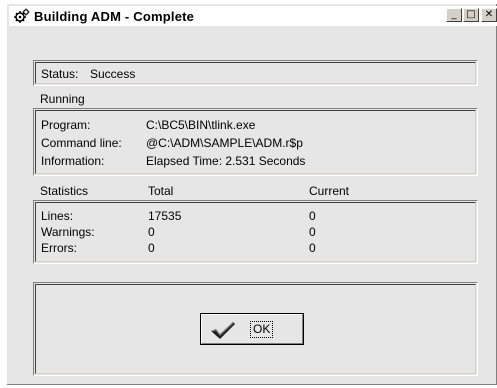 The height and width of the screenshot is (388, 497). What do you see at coordinates (57, 216) in the screenshot?
I see `lines-label: Lines:` at bounding box center [57, 216].